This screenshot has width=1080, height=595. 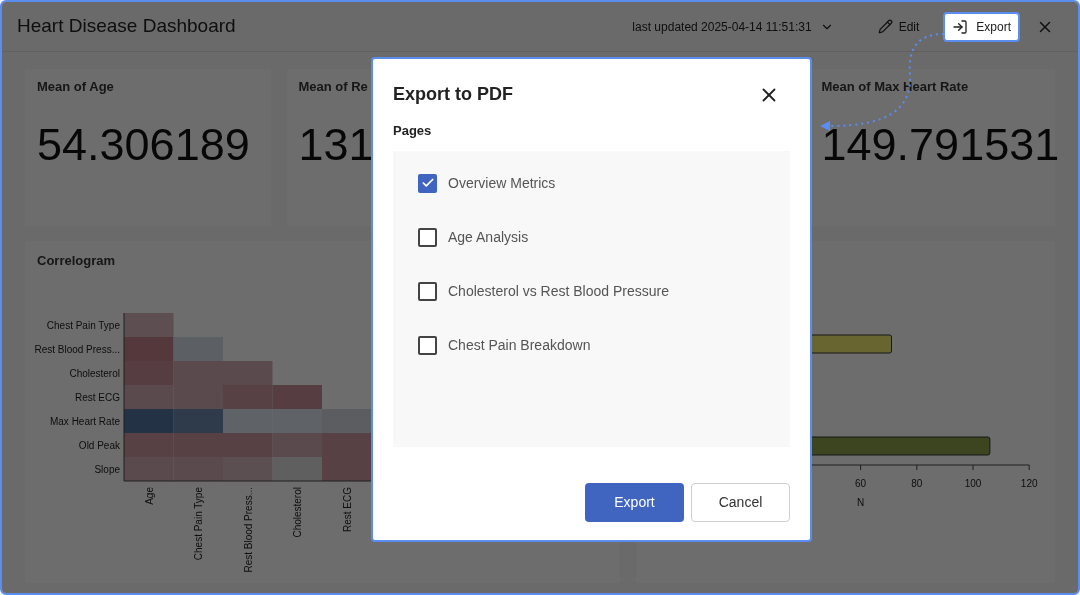 What do you see at coordinates (83, 325) in the screenshot?
I see `row-label: Chest Pain Type` at bounding box center [83, 325].